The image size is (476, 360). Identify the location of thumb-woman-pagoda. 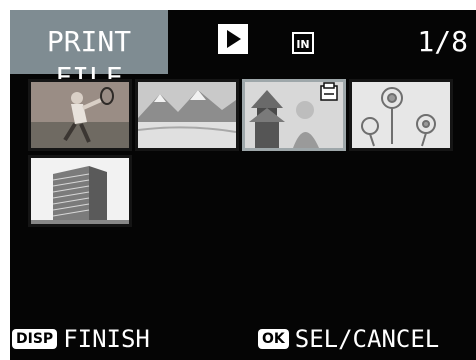
(294, 115).